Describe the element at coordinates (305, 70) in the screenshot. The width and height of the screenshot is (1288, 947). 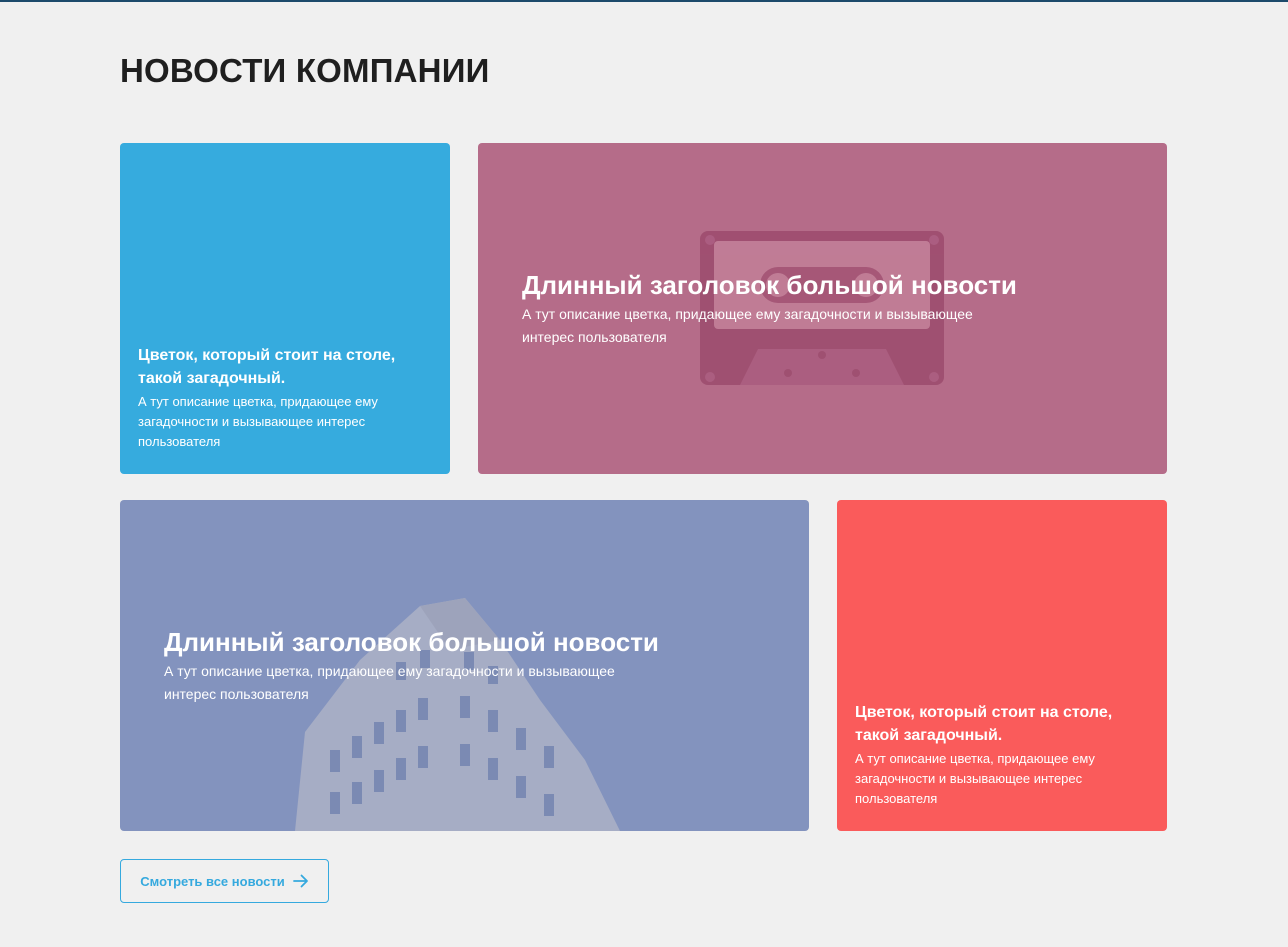
I see `page-title: НОВОСТИ КОМПАНИИ` at that location.